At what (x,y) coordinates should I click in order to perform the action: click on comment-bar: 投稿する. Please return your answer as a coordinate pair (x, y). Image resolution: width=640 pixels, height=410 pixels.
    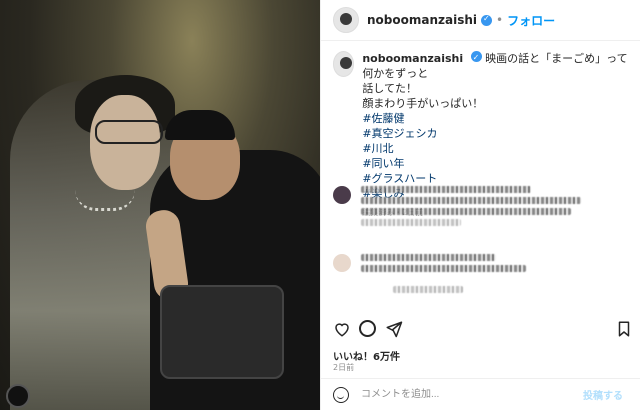
    Looking at the image, I should click on (480, 394).